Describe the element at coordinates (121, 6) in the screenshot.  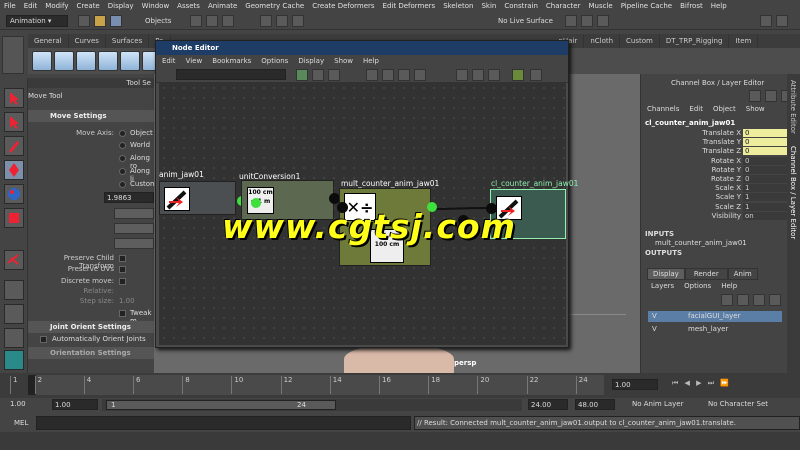
I see `menu-display: Display` at that location.